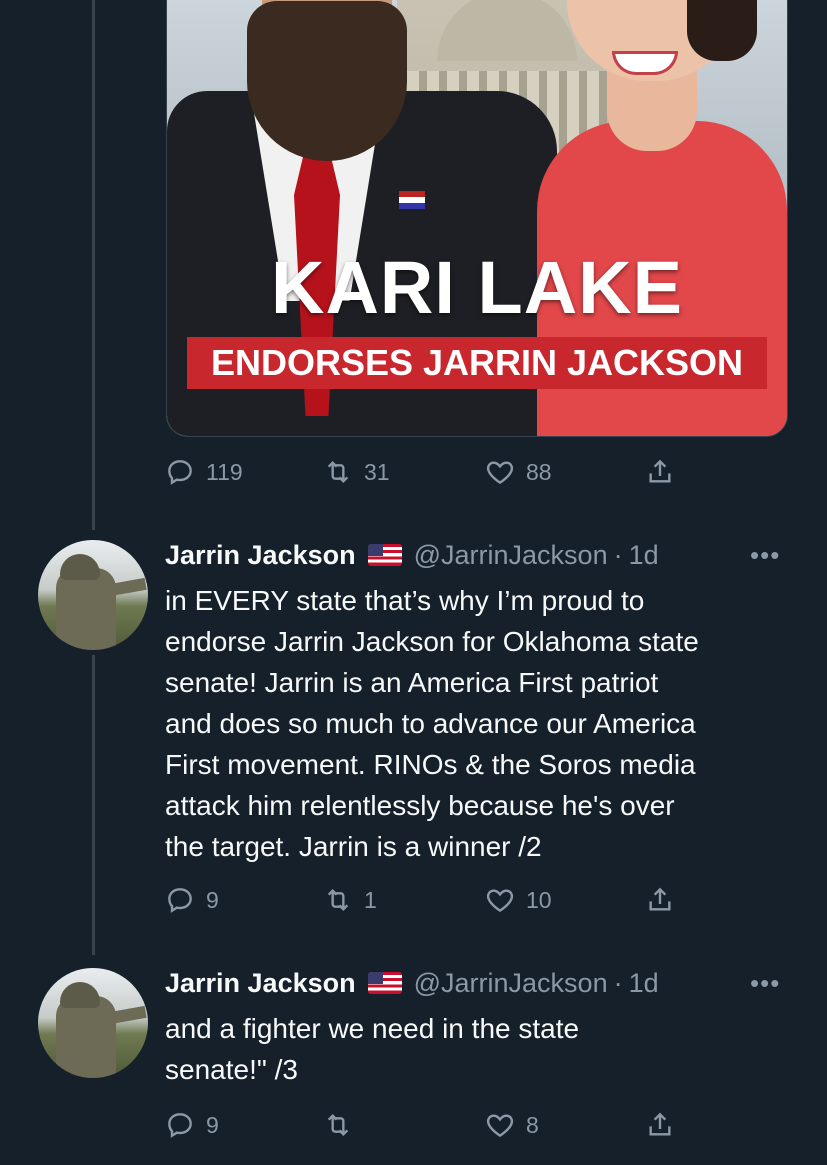  I want to click on retweet-count: 31, so click(377, 471).